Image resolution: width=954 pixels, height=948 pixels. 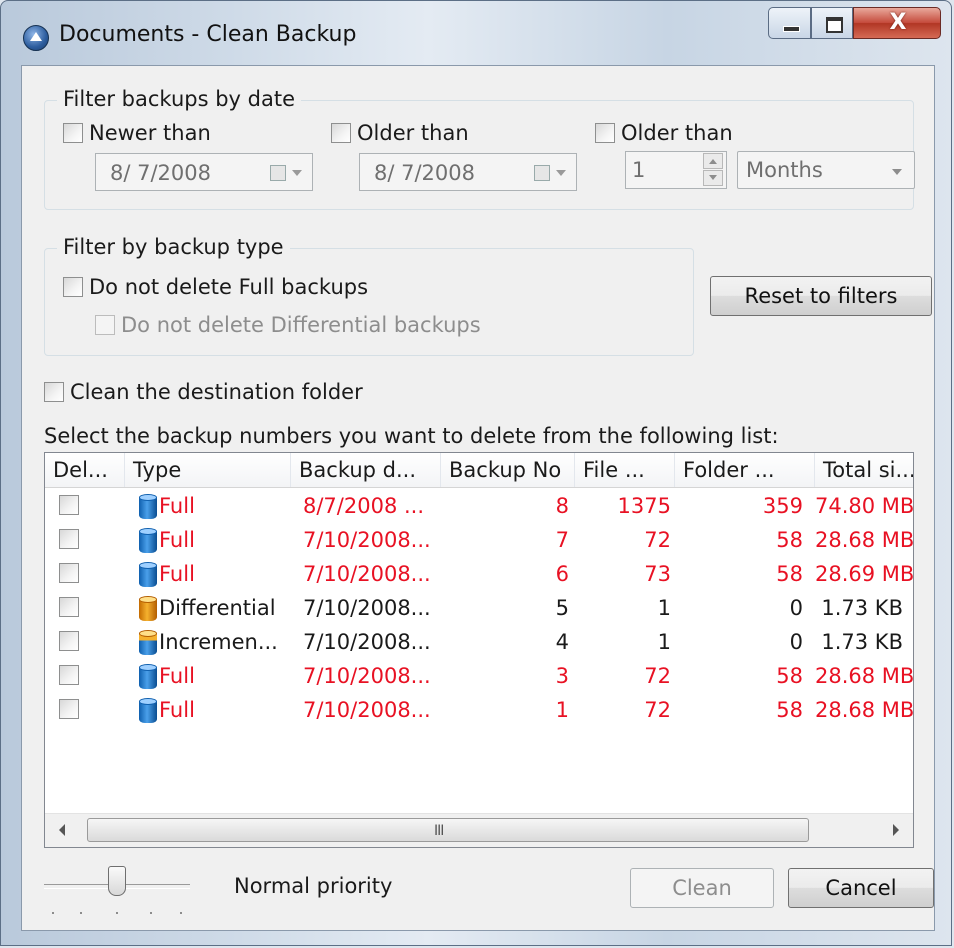 What do you see at coordinates (413, 133) in the screenshot?
I see `older-than-date-label: Older than` at bounding box center [413, 133].